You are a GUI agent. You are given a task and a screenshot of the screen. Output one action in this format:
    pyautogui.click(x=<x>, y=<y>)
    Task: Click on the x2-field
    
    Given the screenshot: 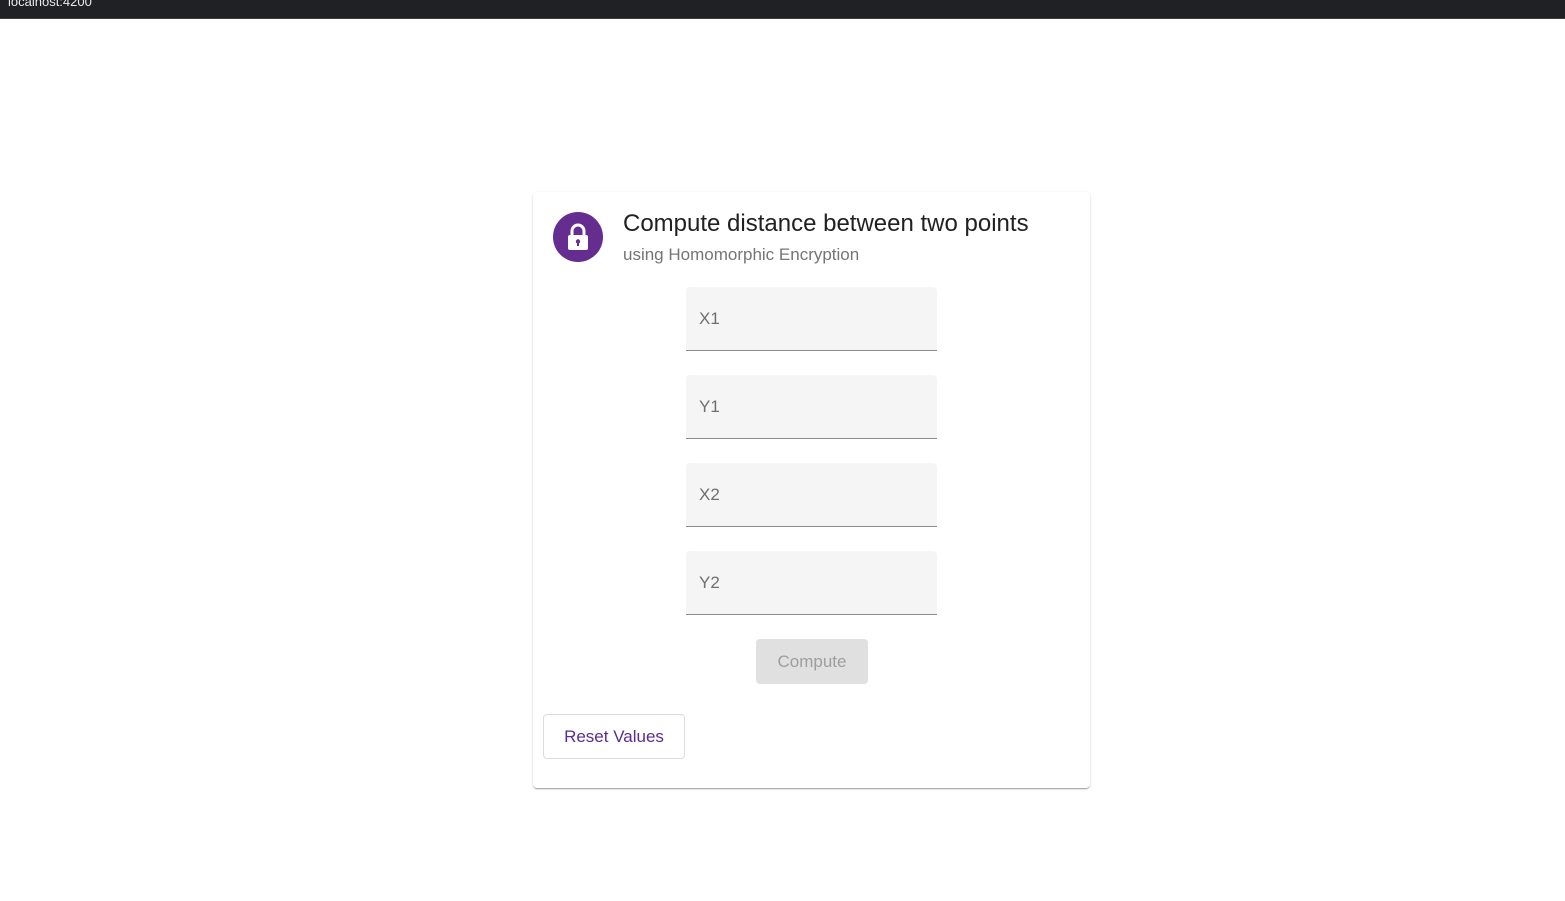 What is the action you would take?
    pyautogui.click(x=811, y=495)
    